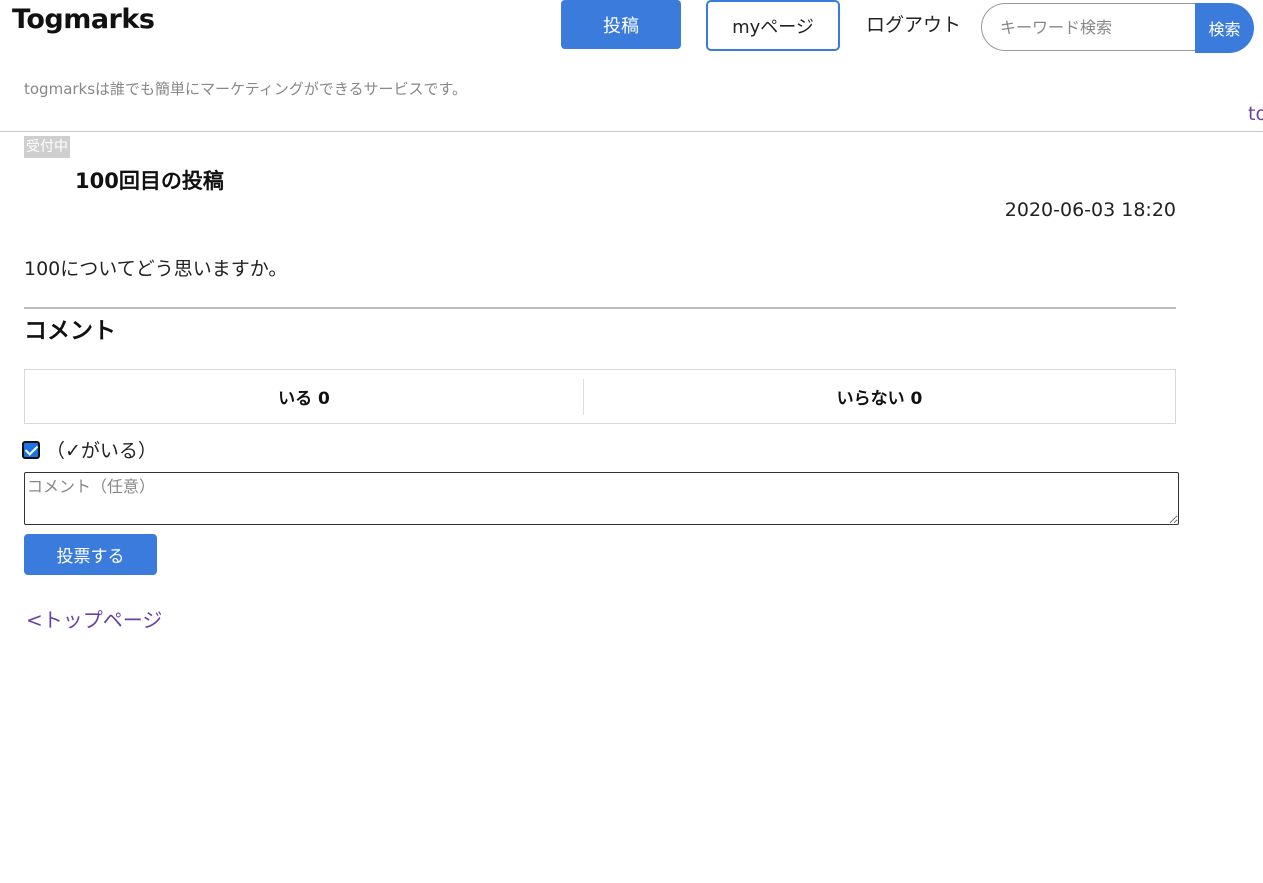  I want to click on comments-heading: コメント, so click(70, 331).